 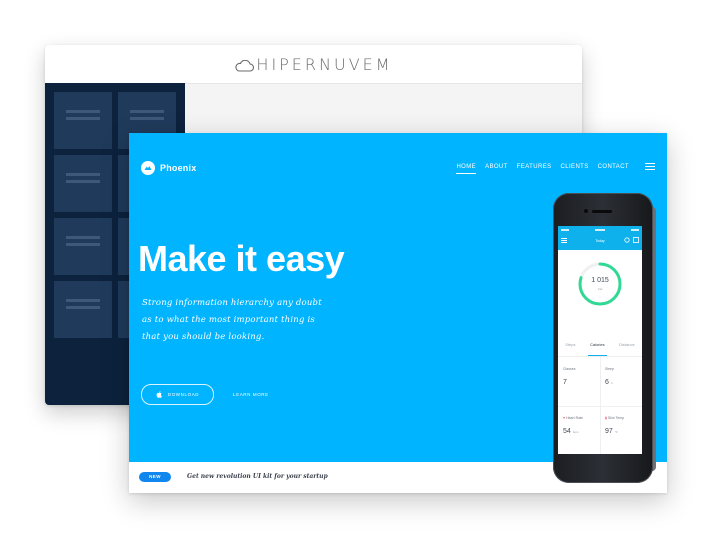 What do you see at coordinates (615, 418) in the screenshot?
I see `stat-label: ▮ Skin Temp` at bounding box center [615, 418].